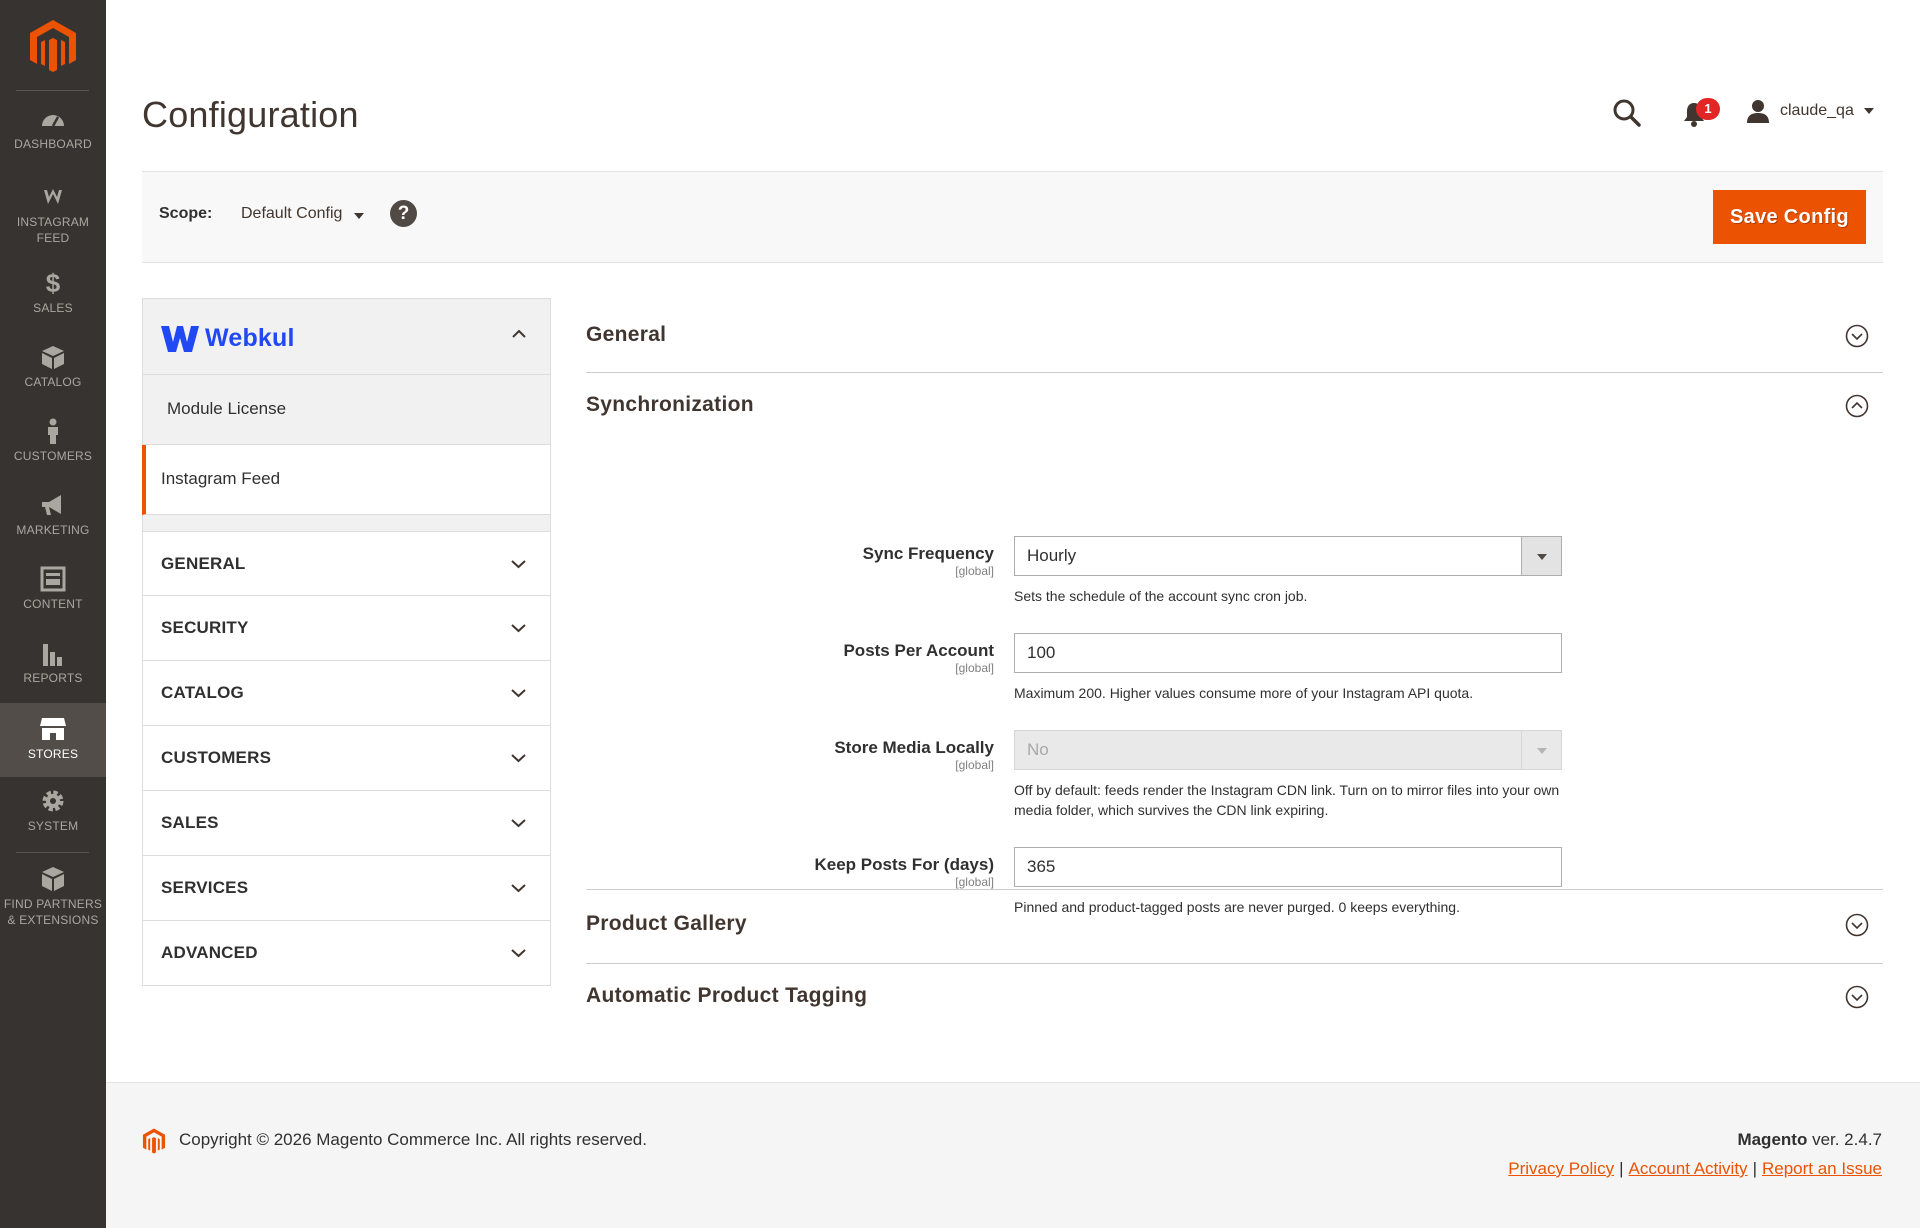 The image size is (1920, 1228). Describe the element at coordinates (53, 740) in the screenshot. I see `nav-item-stores: STORES` at that location.